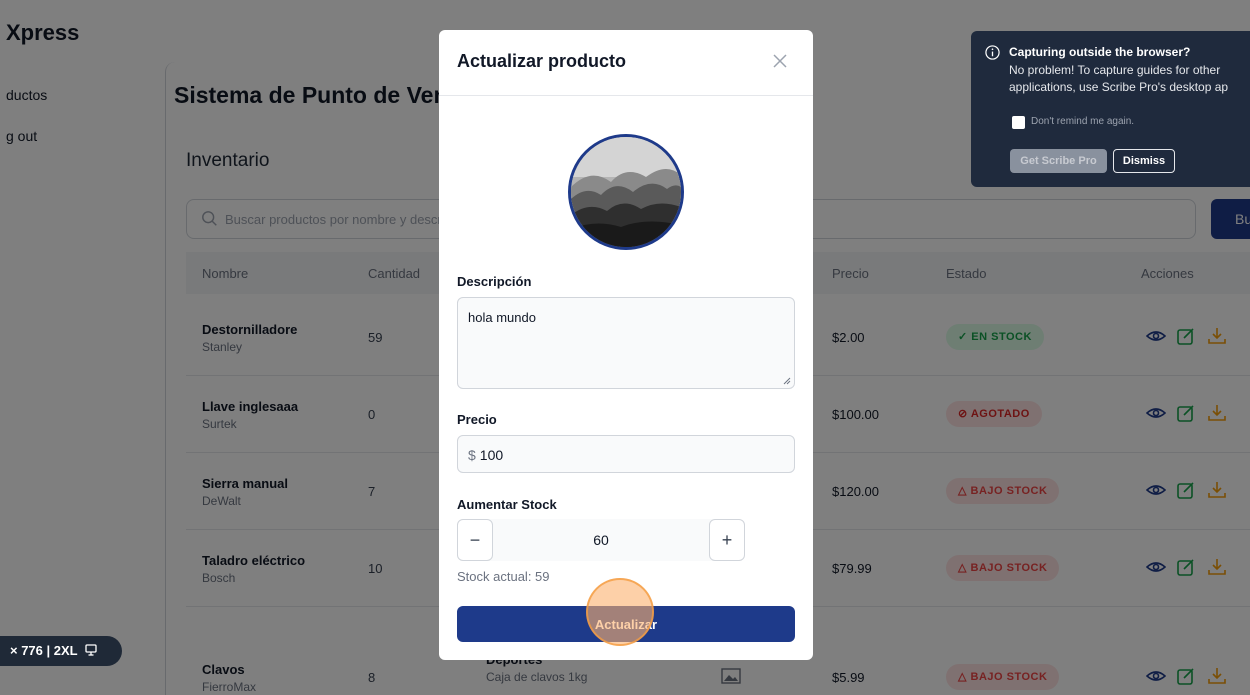 This screenshot has height=695, width=1250. I want to click on remind-checkbox, so click(1018, 122).